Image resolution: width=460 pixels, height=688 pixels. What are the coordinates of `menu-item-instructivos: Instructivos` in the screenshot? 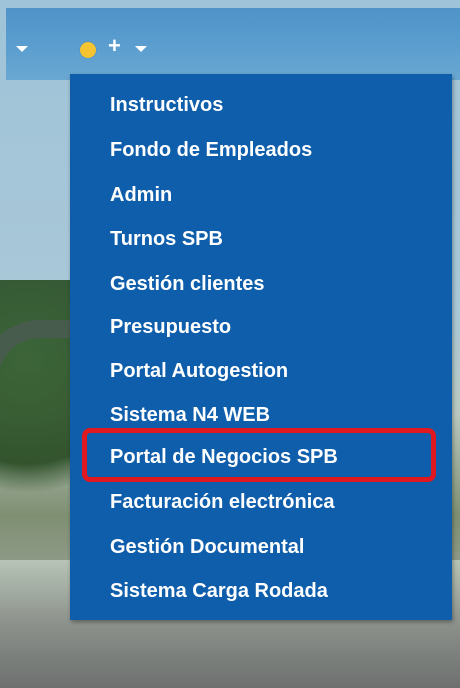 It's located at (166, 105).